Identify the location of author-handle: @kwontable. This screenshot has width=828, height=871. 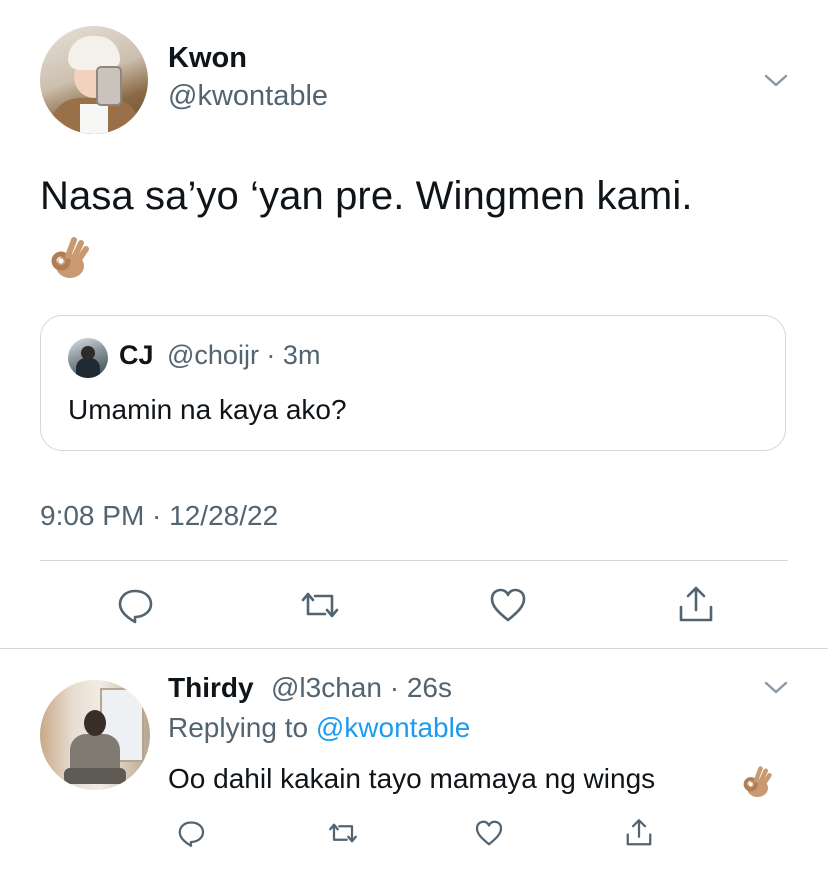
(248, 96).